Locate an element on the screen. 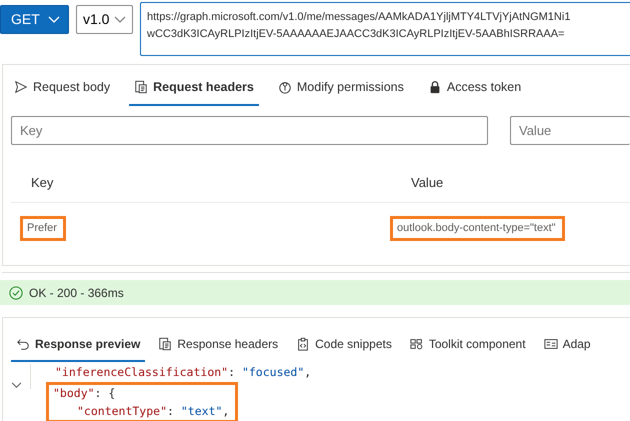 This screenshot has width=630, height=421. send-icon is located at coordinates (21, 87).